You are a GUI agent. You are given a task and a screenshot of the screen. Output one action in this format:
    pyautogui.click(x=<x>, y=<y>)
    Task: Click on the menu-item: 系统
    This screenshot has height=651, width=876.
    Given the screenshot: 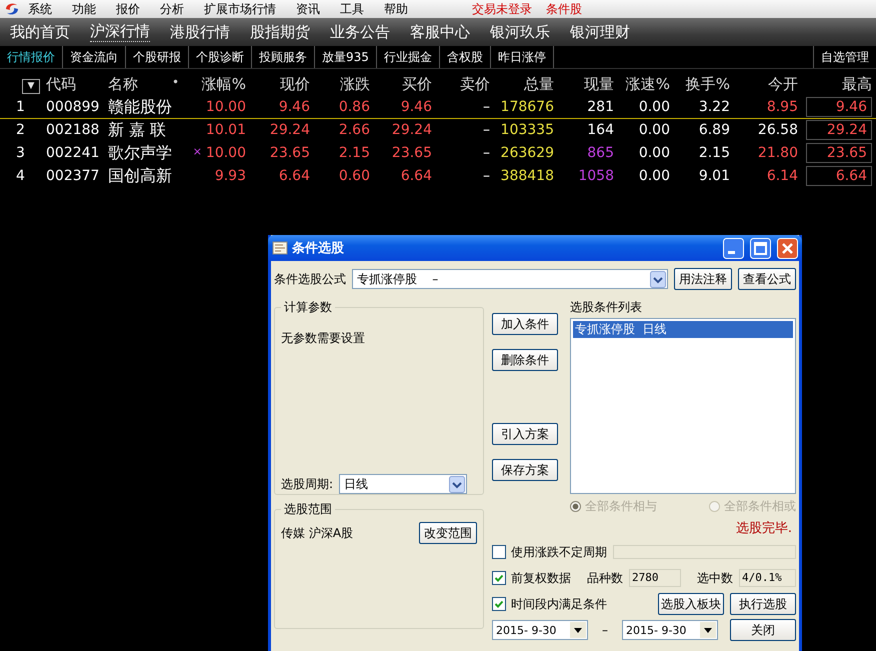 What is the action you would take?
    pyautogui.click(x=40, y=9)
    